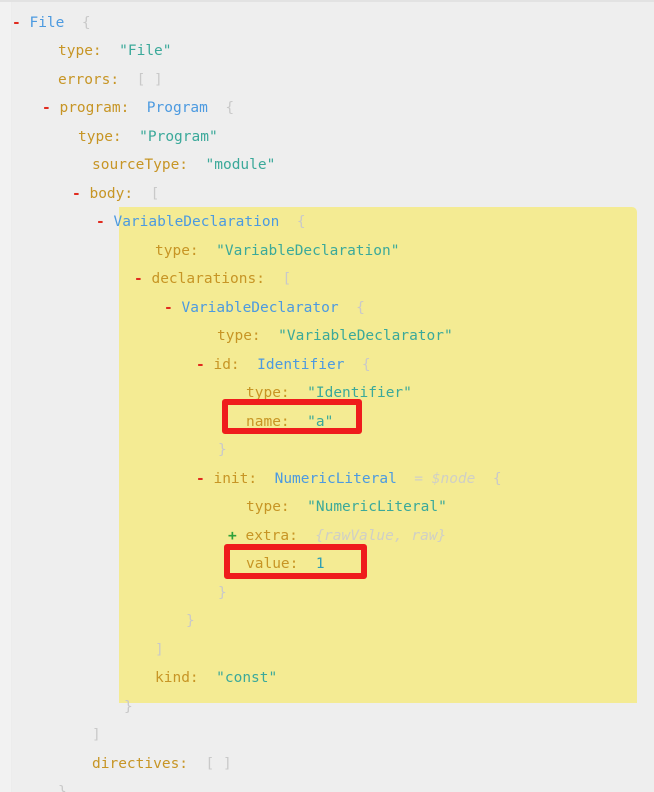  What do you see at coordinates (196, 222) in the screenshot?
I see `node-type-label: VariableDeclaration` at bounding box center [196, 222].